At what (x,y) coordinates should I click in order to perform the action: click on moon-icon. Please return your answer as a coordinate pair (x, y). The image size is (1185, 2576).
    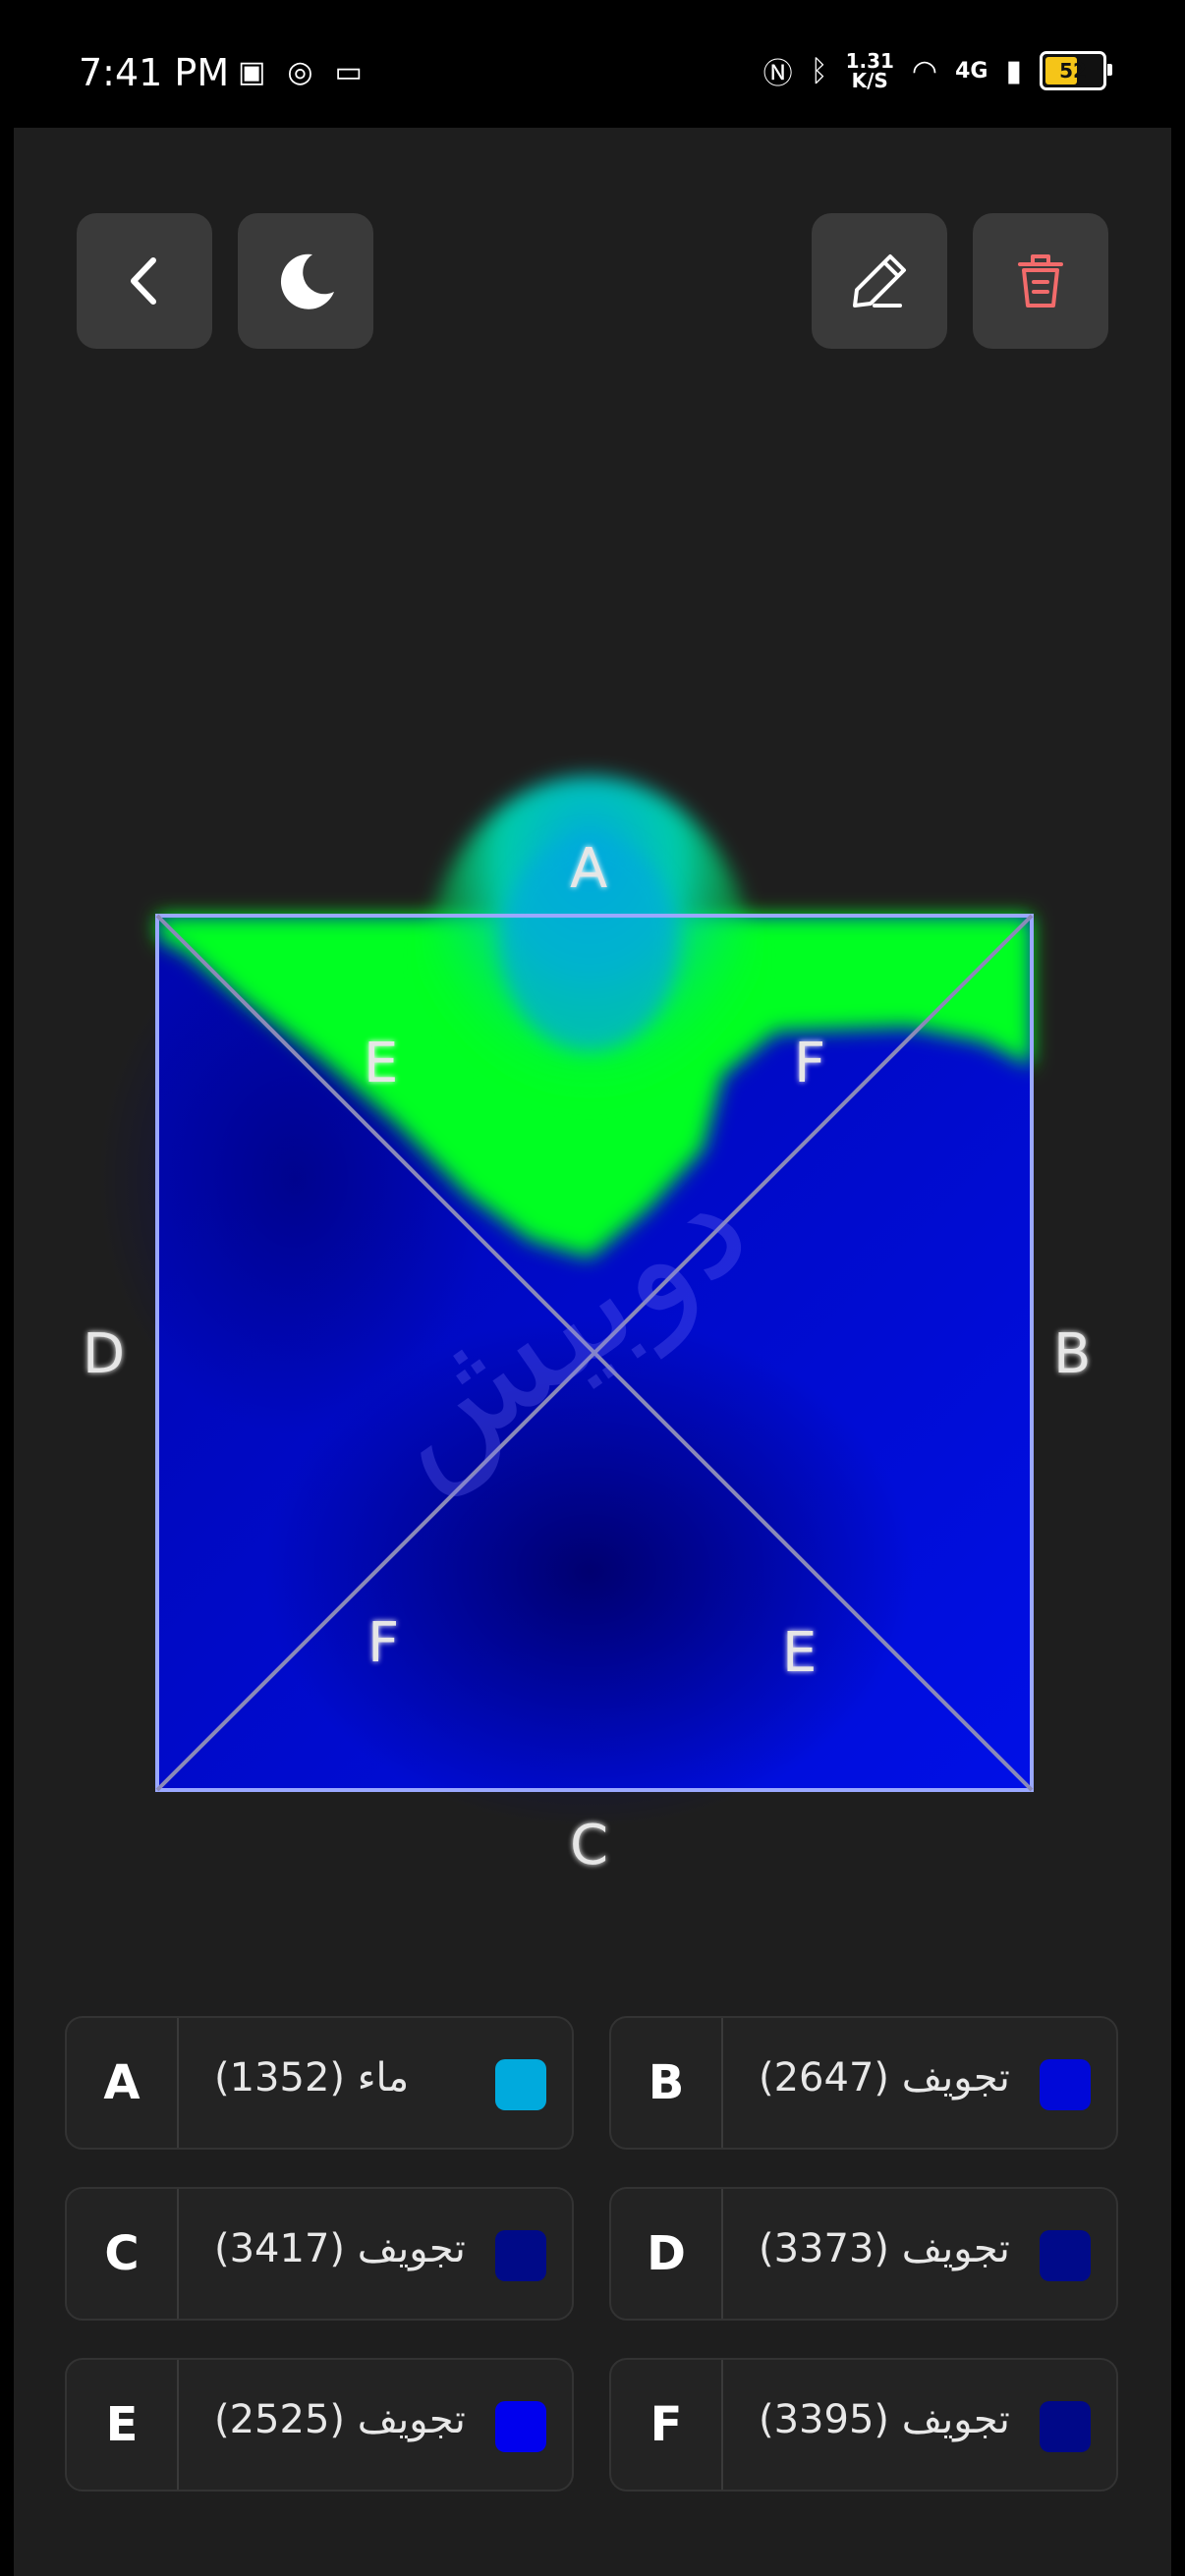
    Looking at the image, I should click on (307, 281).